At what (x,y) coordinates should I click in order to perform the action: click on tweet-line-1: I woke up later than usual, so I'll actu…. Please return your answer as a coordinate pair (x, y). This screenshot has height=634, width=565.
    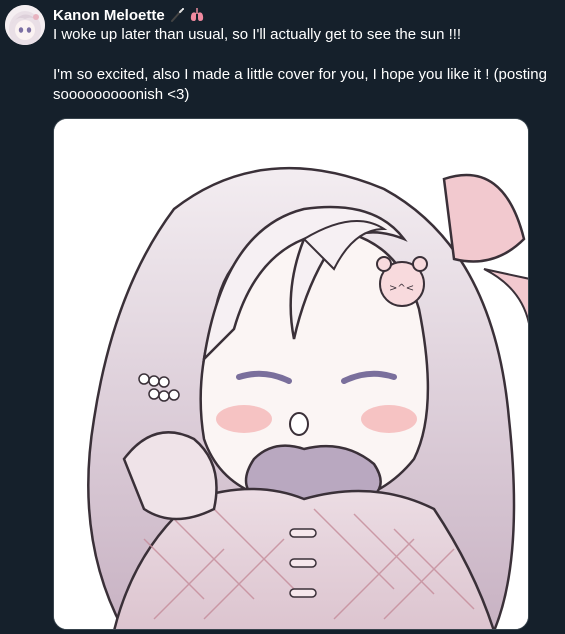
    Looking at the image, I should click on (257, 34).